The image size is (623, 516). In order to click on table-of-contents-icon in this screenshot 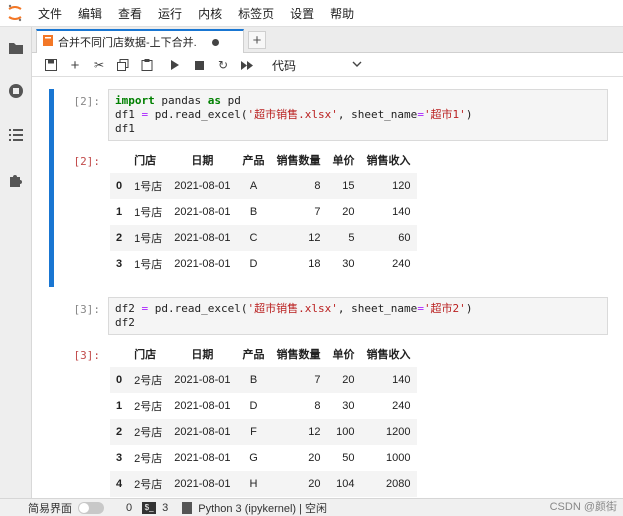, I will do `click(16, 135)`.